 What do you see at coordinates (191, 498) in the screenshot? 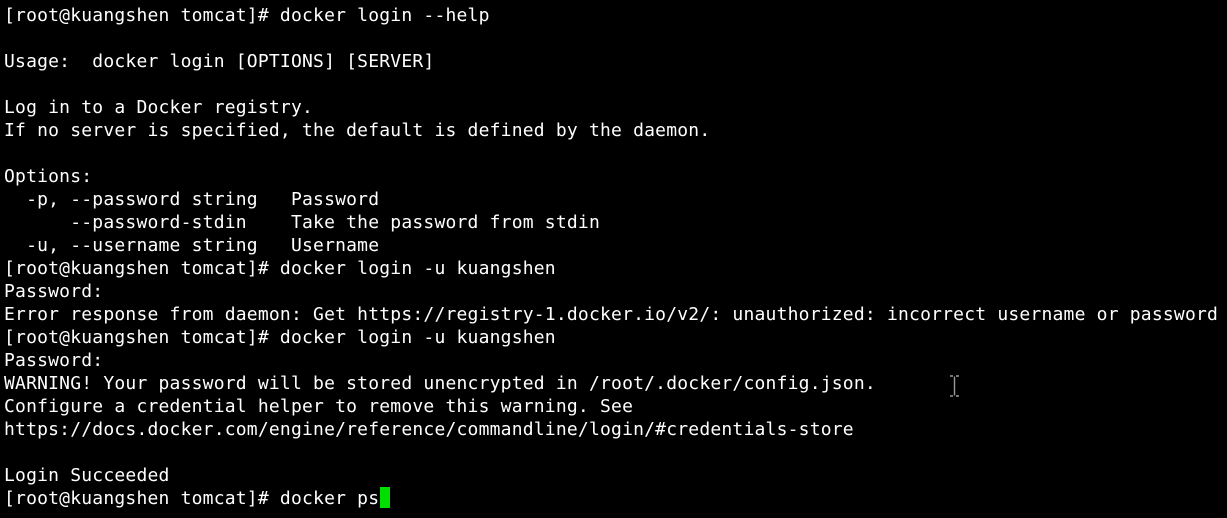
I see `command-prompt-input: [root@kuangshen tomcat]# docker ps` at bounding box center [191, 498].